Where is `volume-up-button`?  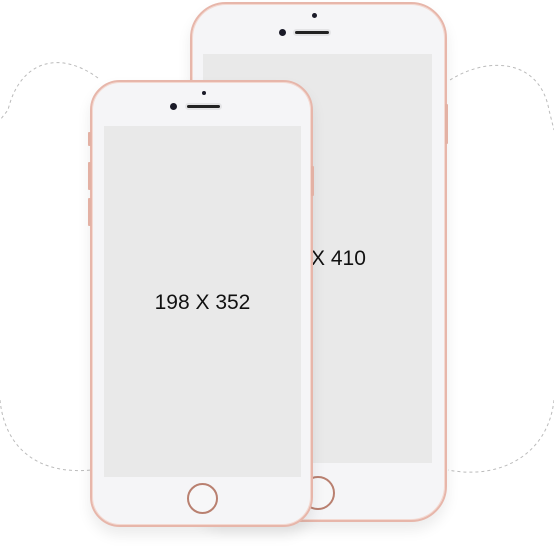
volume-up-button is located at coordinates (89, 176).